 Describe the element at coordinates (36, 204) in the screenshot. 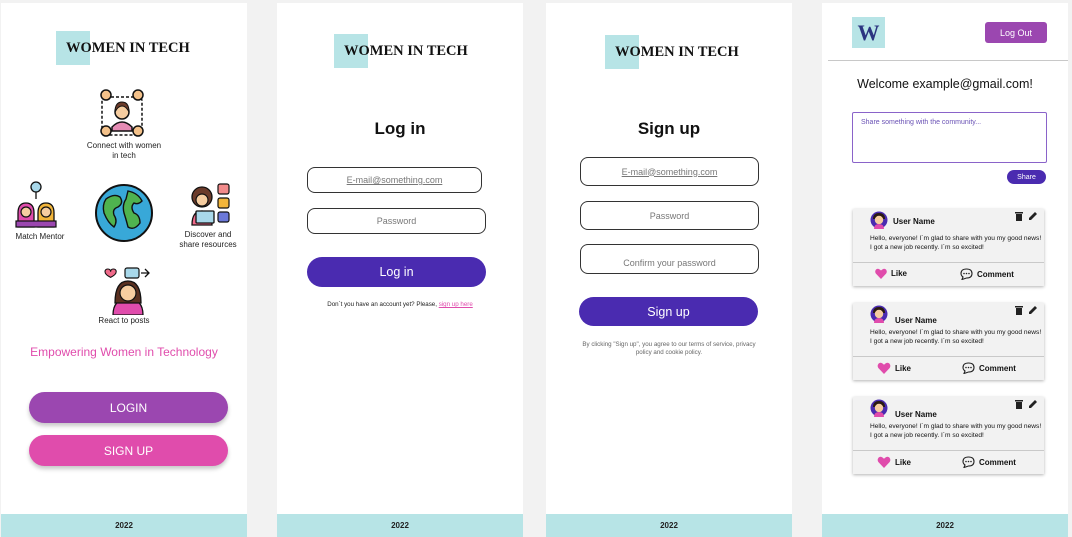

I see `mentor-match-icon` at that location.